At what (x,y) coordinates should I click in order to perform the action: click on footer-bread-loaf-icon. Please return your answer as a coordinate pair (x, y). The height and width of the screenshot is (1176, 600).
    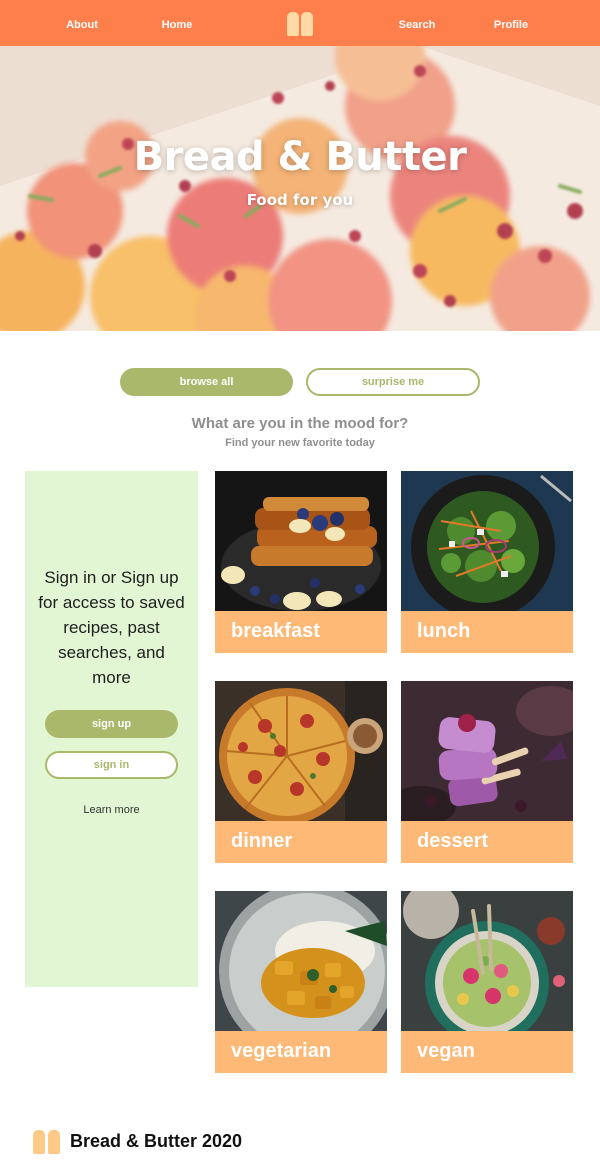
    Looking at the image, I should click on (46, 1142).